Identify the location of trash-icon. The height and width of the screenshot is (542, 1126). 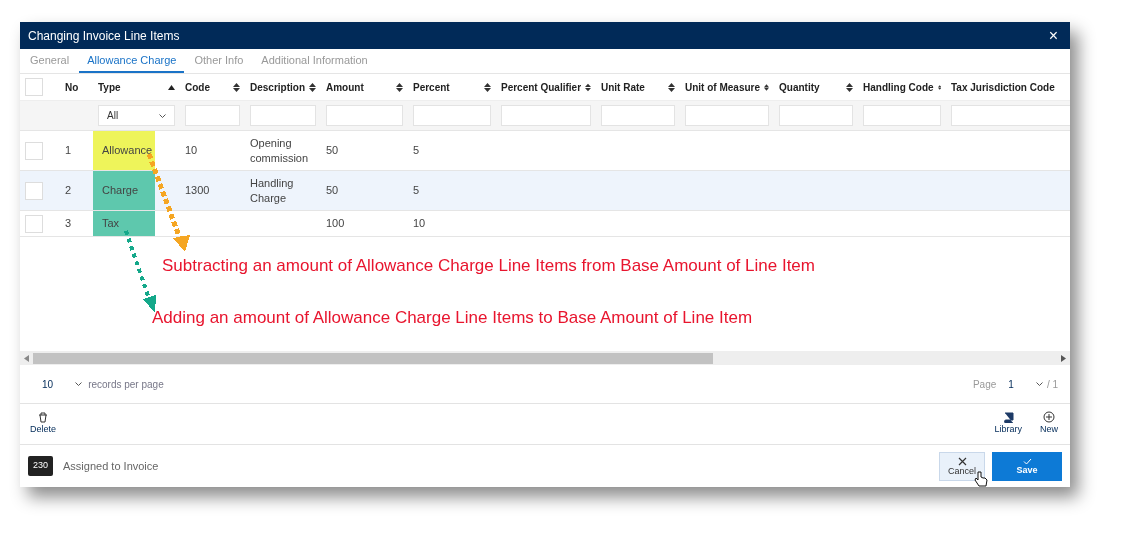
(43, 417).